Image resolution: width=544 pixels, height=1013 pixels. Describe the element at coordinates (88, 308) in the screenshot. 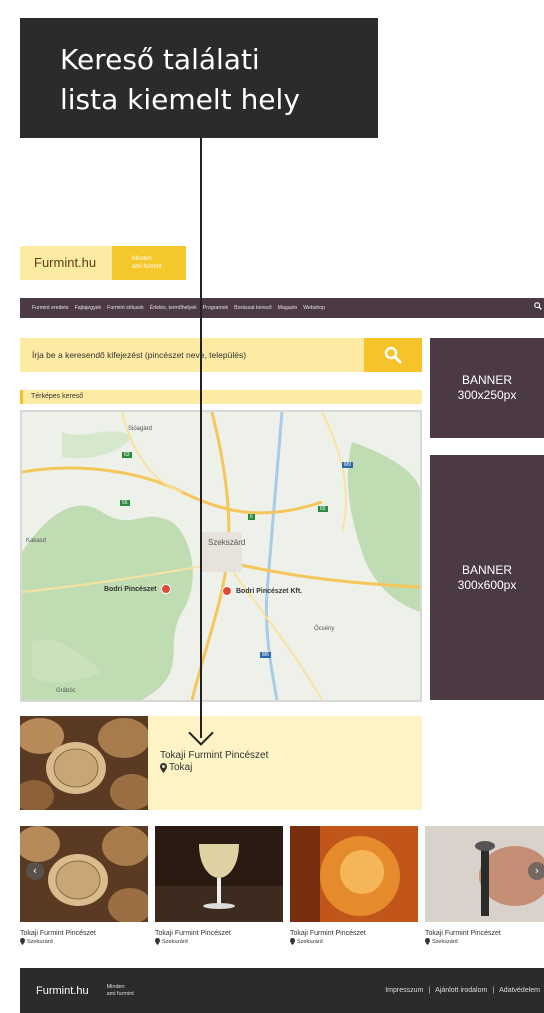

I see `nav-item-fajtajegyek: Fajtajegyek` at that location.